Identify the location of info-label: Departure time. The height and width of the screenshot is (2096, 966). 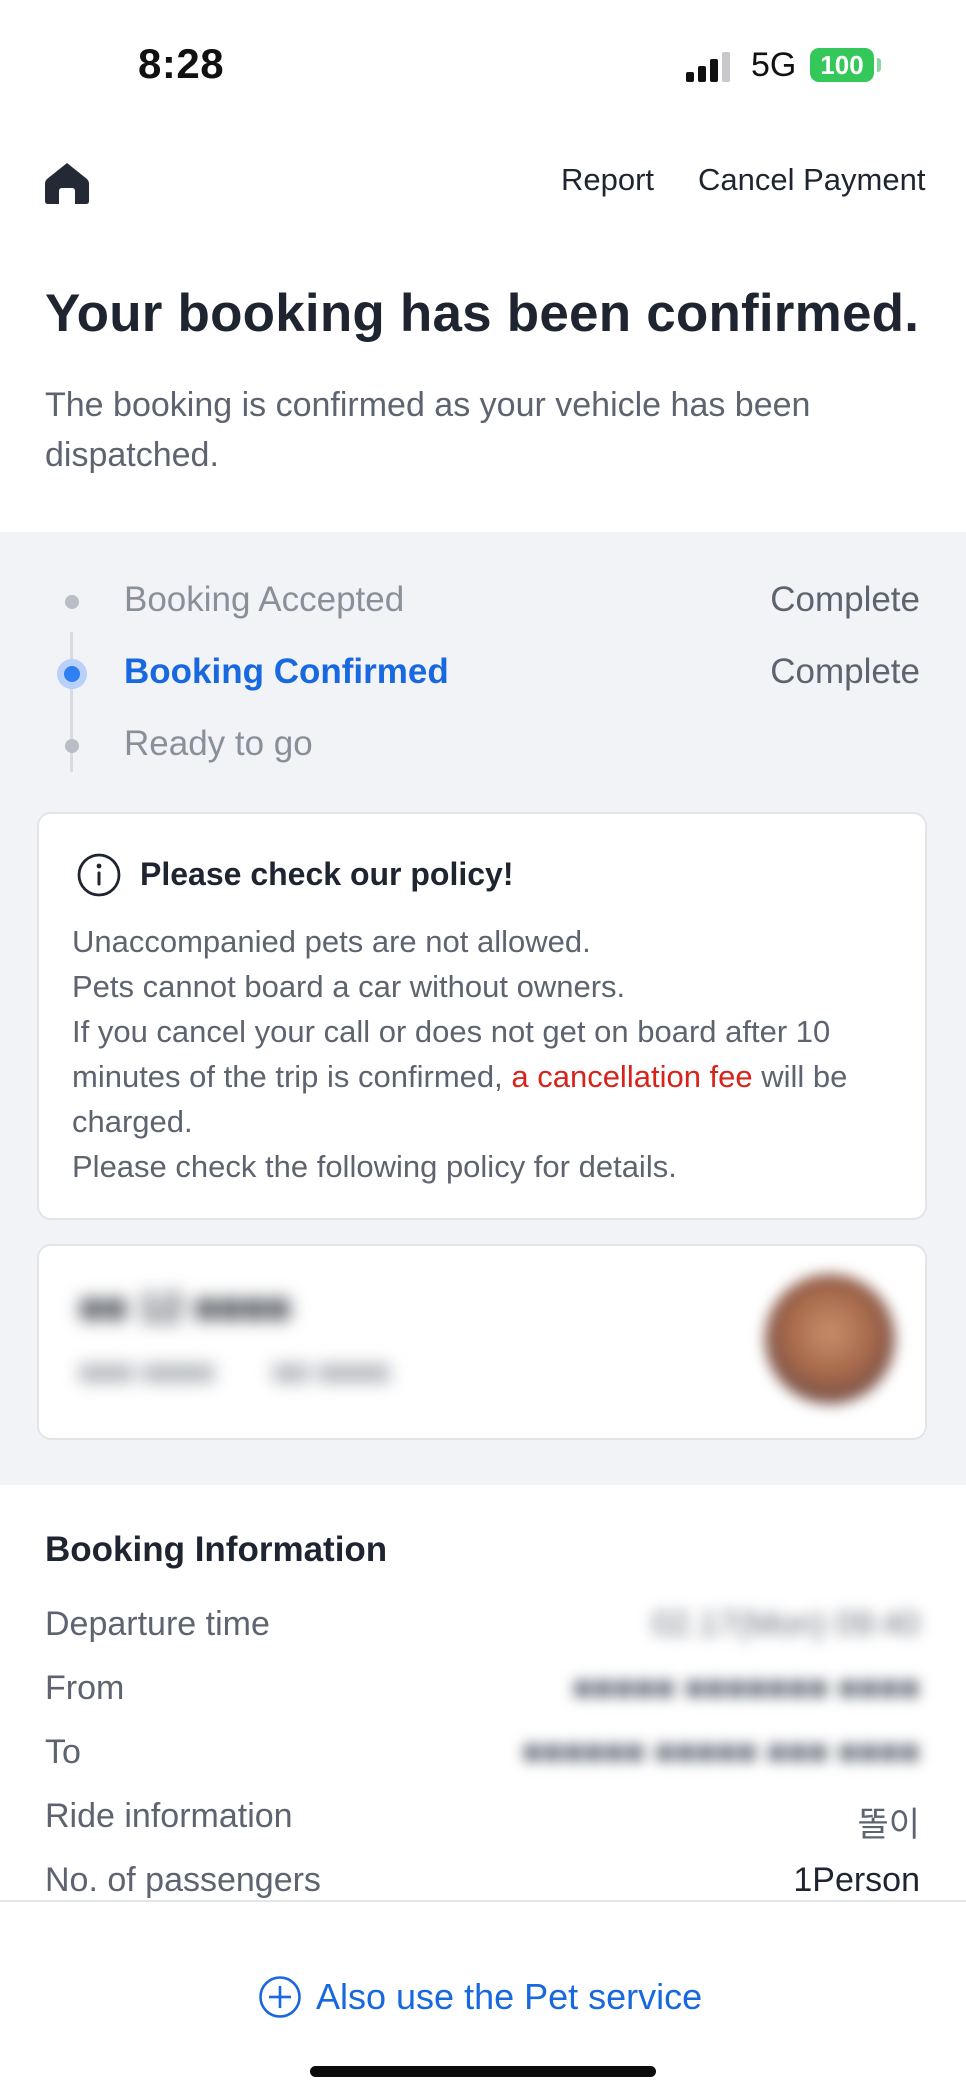
(157, 1624).